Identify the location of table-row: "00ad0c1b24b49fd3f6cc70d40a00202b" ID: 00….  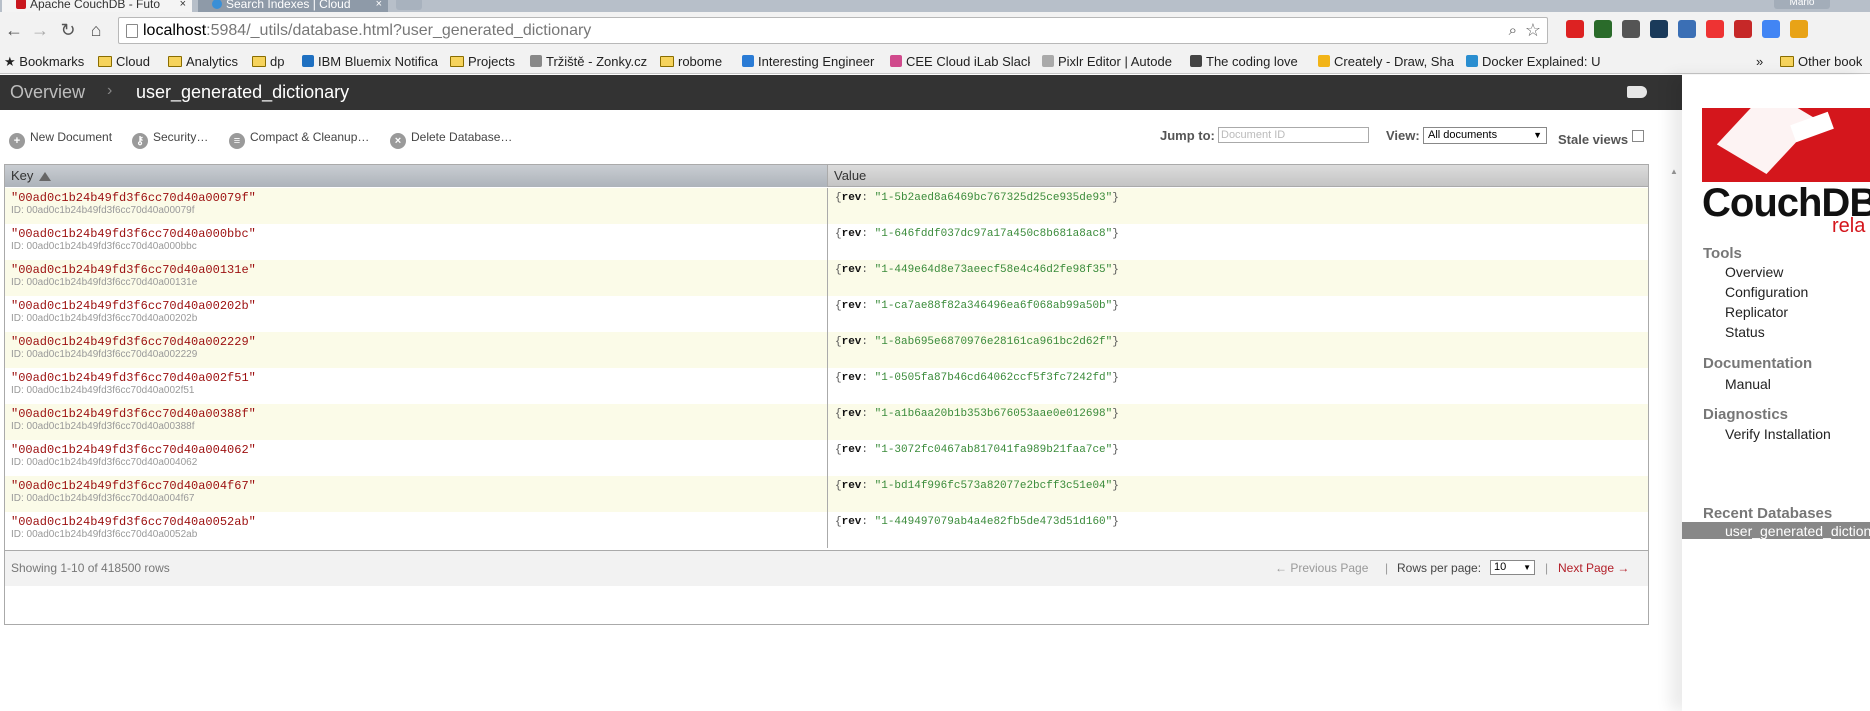
(826, 314).